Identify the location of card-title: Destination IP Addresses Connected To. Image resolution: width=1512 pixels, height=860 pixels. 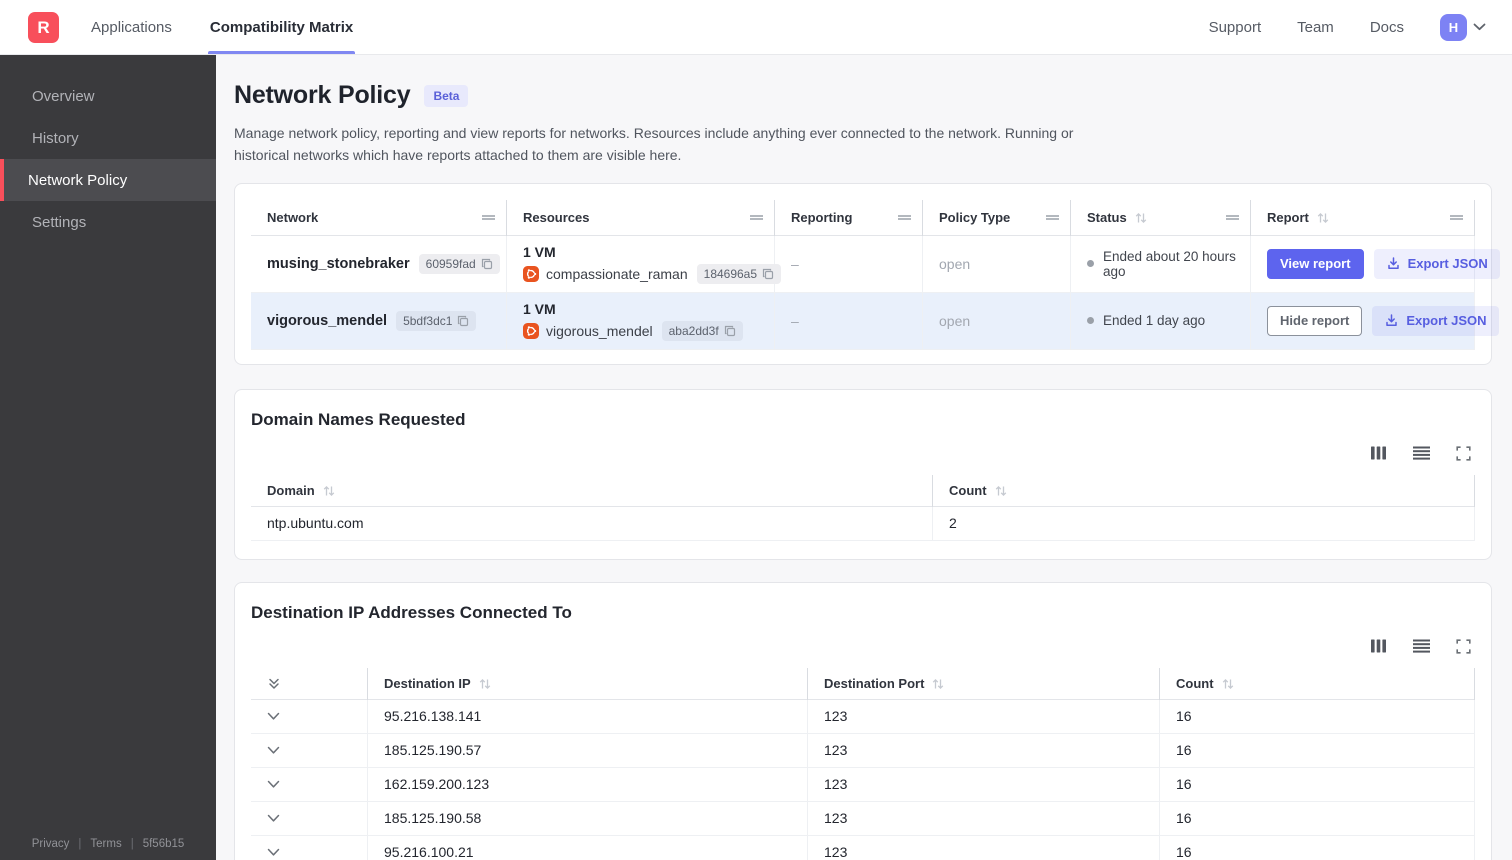
(411, 612).